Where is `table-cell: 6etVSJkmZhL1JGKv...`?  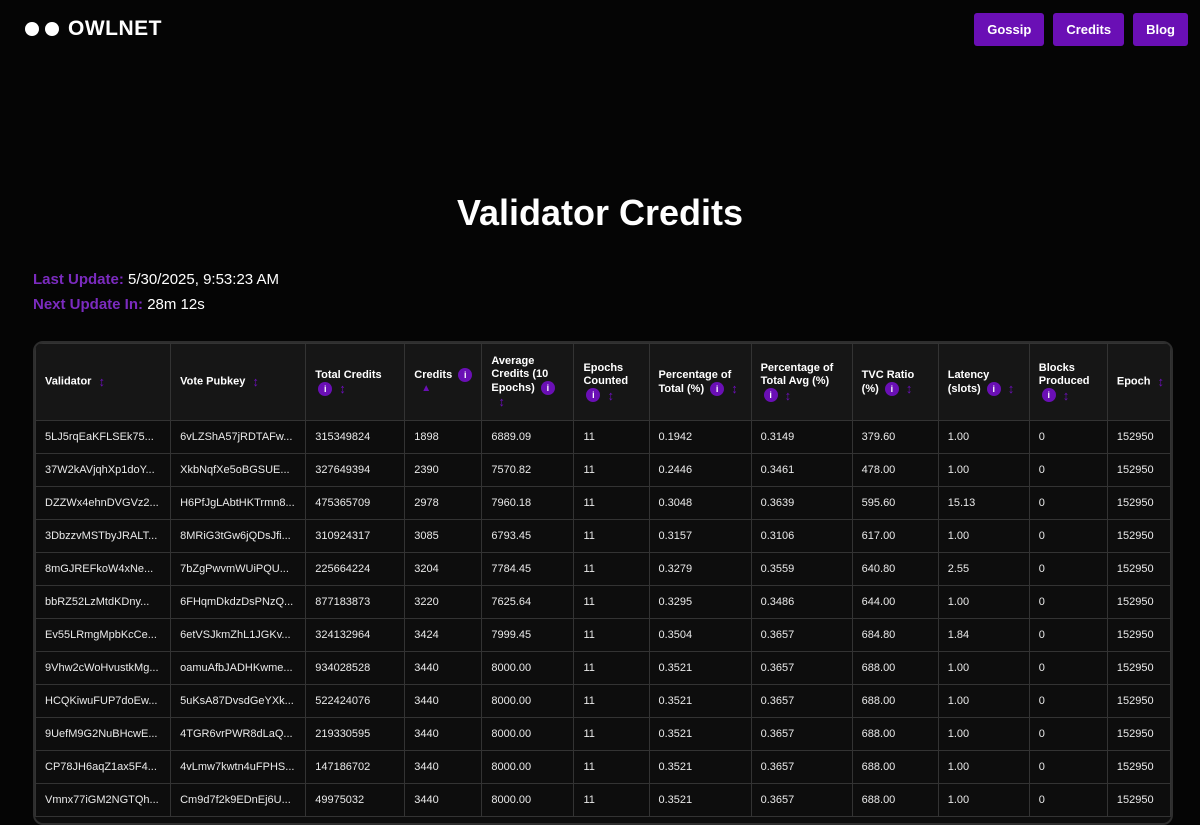
table-cell: 6etVSJkmZhL1JGKv... is located at coordinates (238, 635).